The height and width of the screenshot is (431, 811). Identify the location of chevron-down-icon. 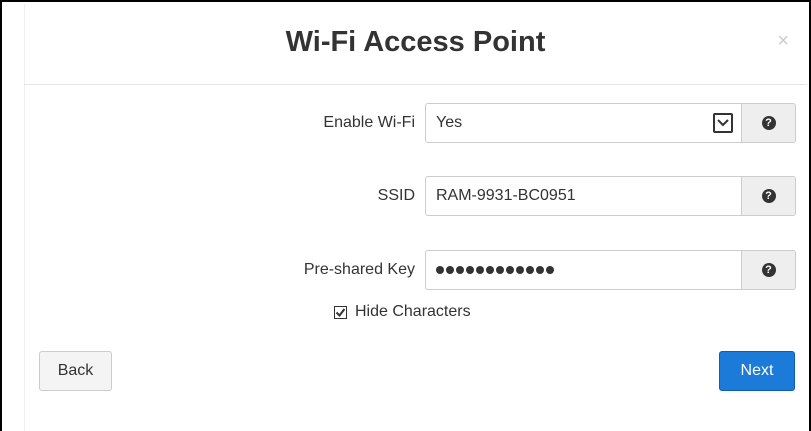
(723, 123).